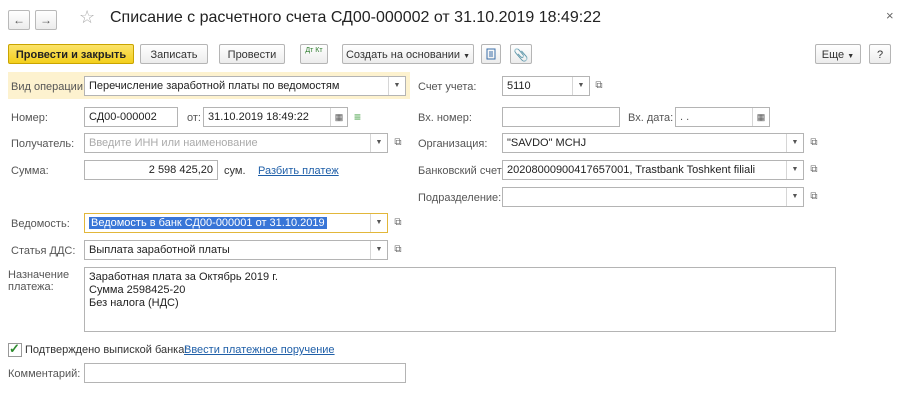 Image resolution: width=904 pixels, height=409 pixels. What do you see at coordinates (159, 250) in the screenshot?
I see `dds-value: Выплата заработной платы` at bounding box center [159, 250].